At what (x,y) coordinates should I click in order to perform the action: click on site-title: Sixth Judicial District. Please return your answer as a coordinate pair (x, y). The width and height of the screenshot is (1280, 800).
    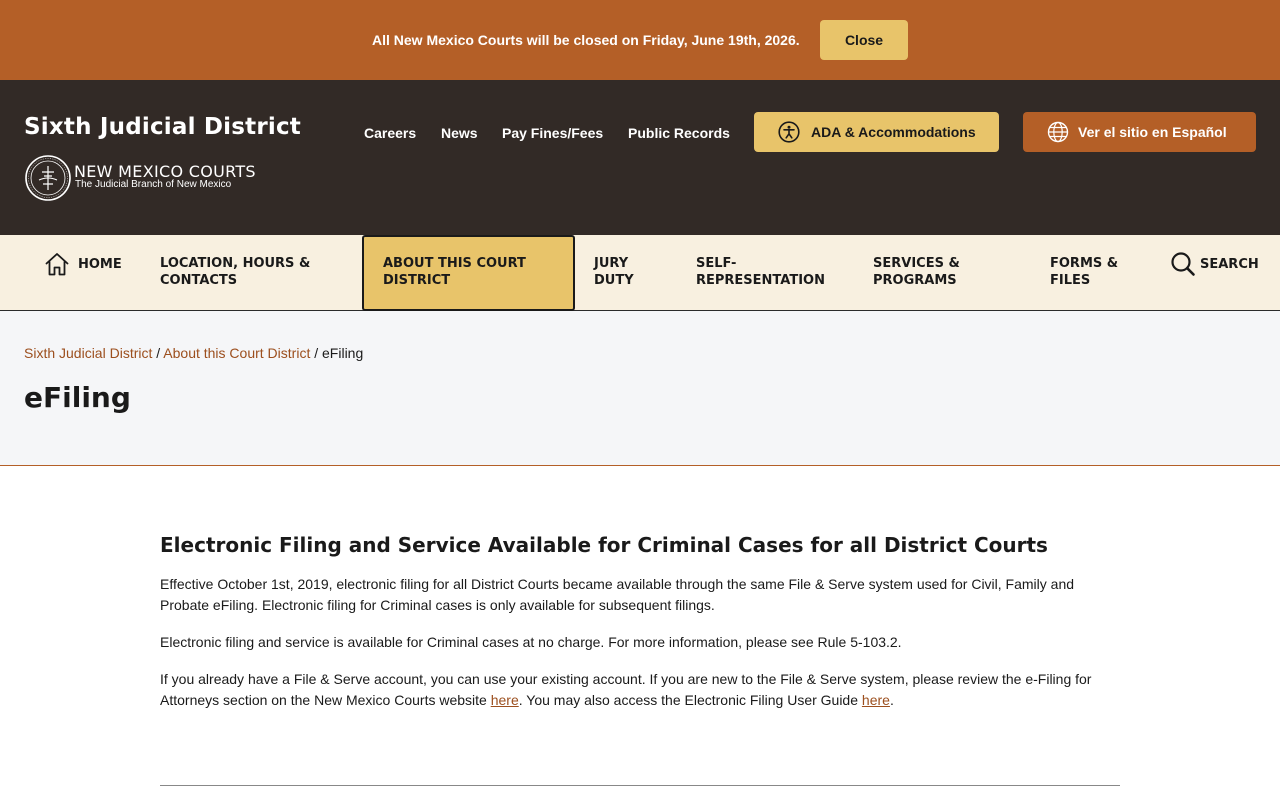
    Looking at the image, I should click on (162, 127).